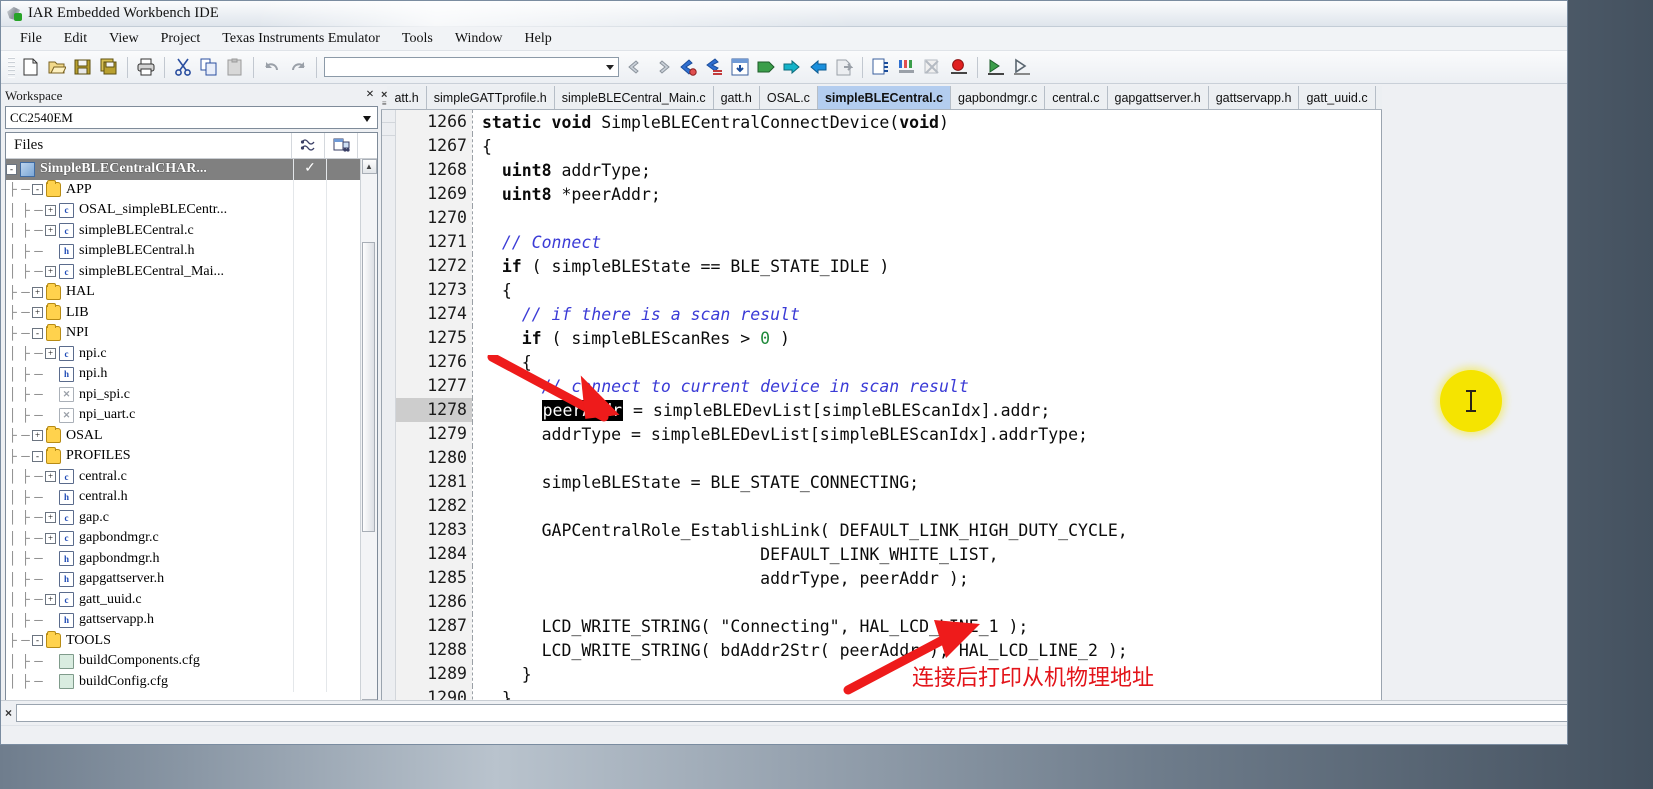  I want to click on cut-icon, so click(183, 67).